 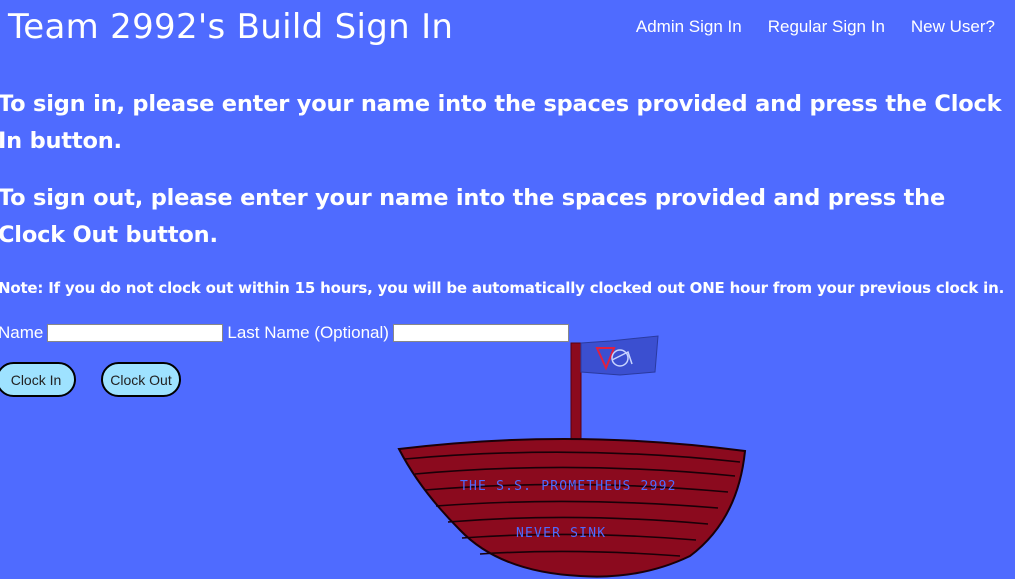 I want to click on top-nav: Admin Sign In Regular Sign In New User?, so click(x=822, y=27).